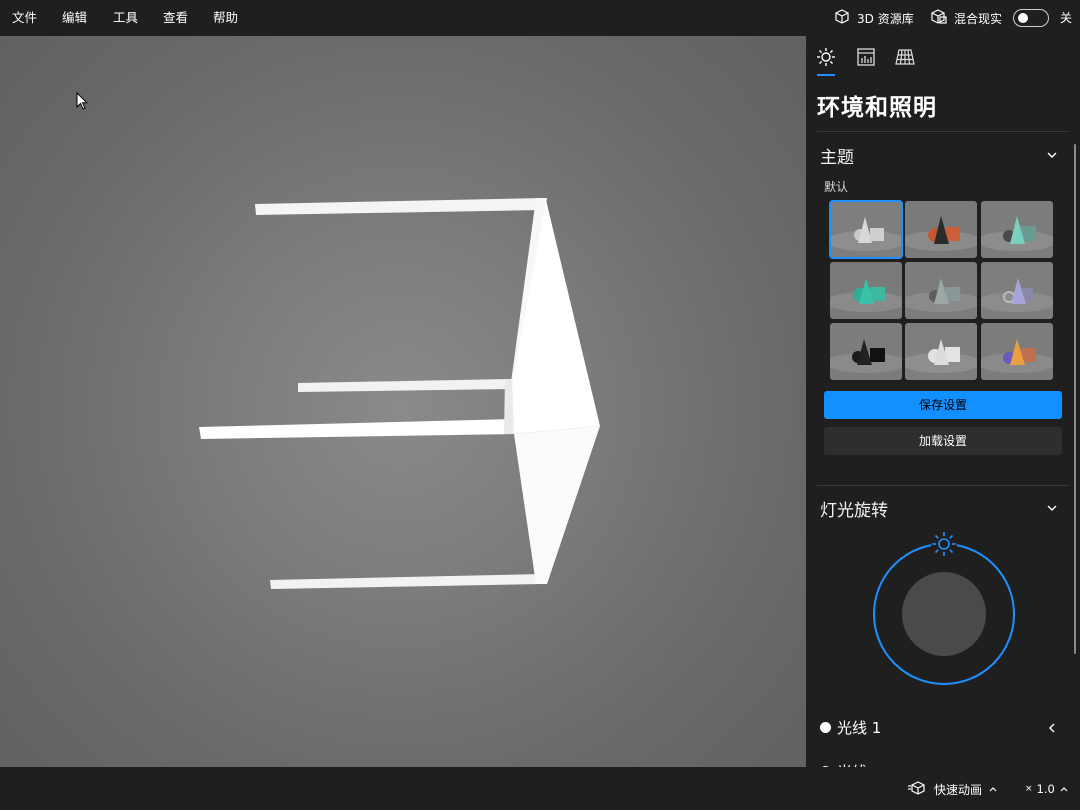 This screenshot has width=1080, height=810. I want to click on multiply-icon: ×, so click(1029, 789).